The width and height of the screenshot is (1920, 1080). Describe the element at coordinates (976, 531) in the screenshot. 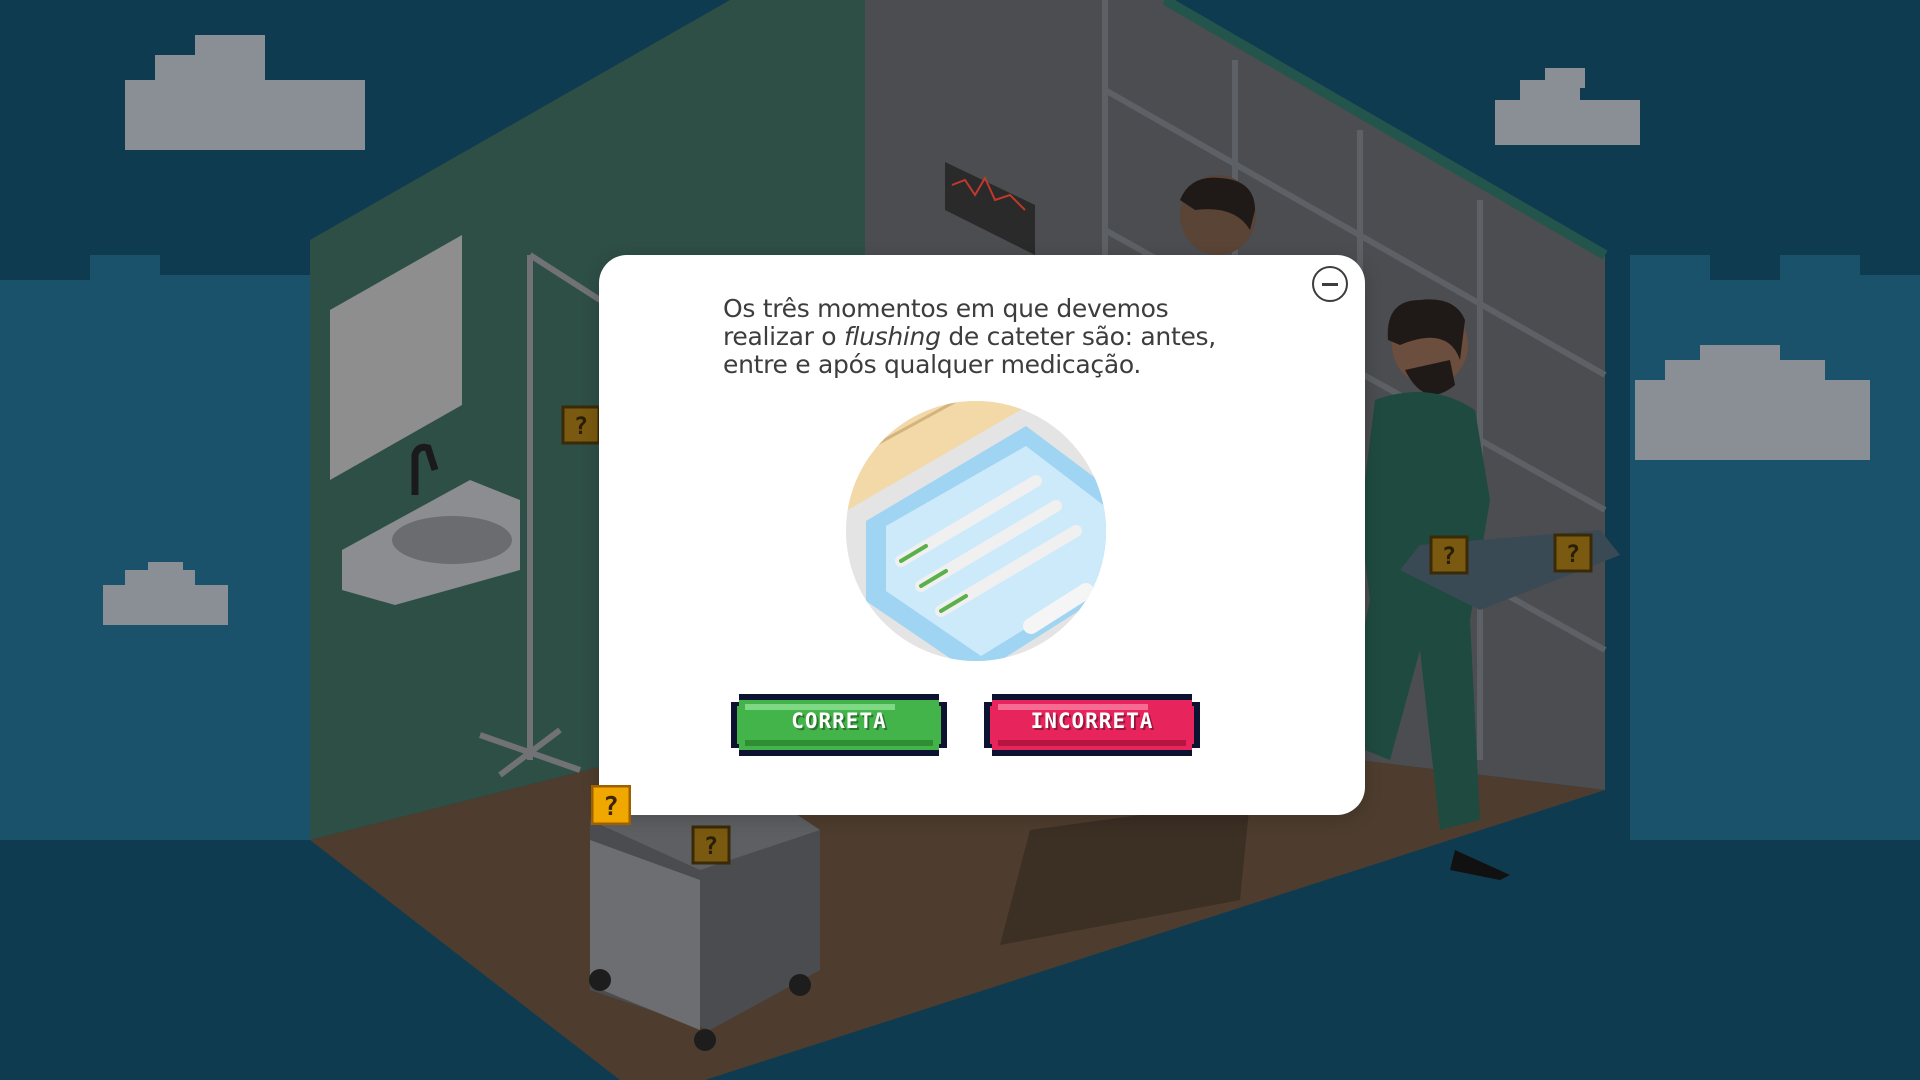

I see `syringes-on-tray-illustration` at that location.